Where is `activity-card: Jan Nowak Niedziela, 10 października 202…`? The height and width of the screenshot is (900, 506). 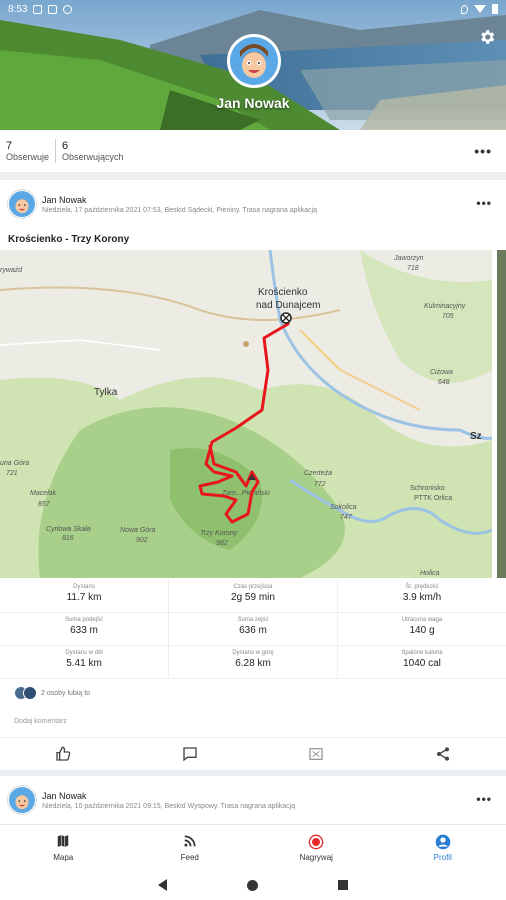
activity-card: Jan Nowak Niedziela, 10 października 202… is located at coordinates (253, 800).